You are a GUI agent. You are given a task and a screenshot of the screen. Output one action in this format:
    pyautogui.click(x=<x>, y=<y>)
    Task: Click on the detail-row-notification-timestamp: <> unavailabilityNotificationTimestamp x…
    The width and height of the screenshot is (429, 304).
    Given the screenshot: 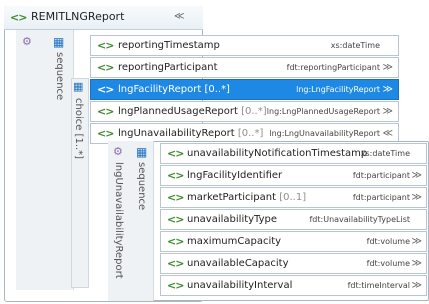 What is the action you would take?
    pyautogui.click(x=293, y=153)
    